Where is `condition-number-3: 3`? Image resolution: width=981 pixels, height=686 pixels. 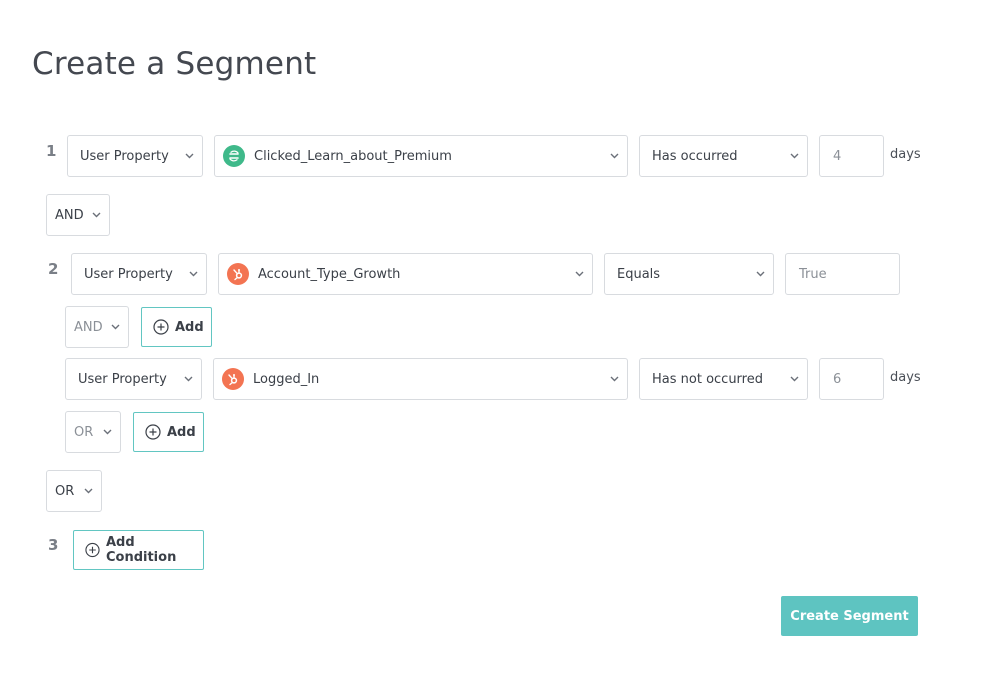 condition-number-3: 3 is located at coordinates (53, 545).